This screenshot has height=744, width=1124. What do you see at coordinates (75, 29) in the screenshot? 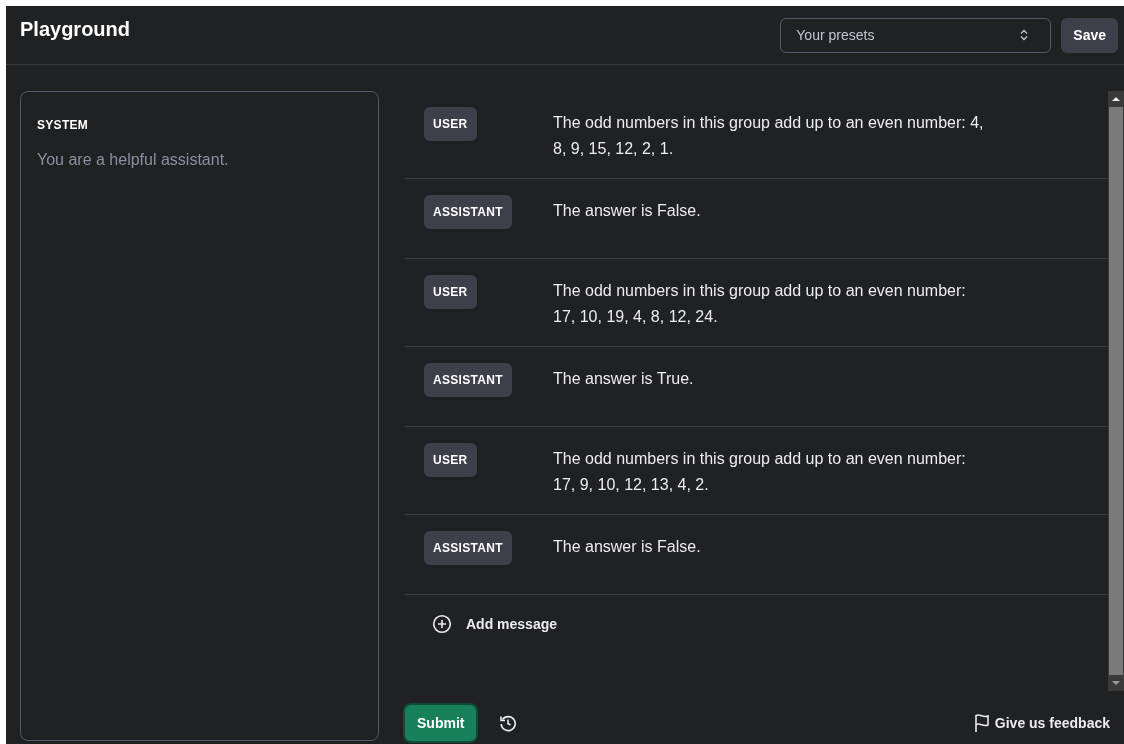
I see `page-title: Playground` at bounding box center [75, 29].